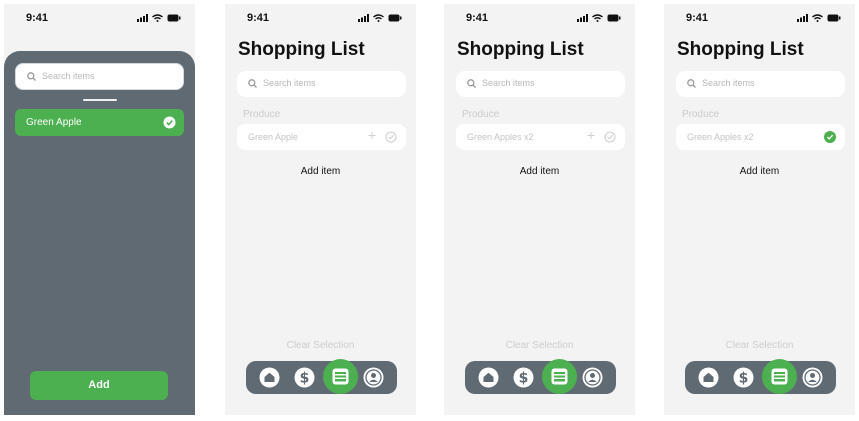  Describe the element at coordinates (273, 137) in the screenshot. I see `item-label: Green Apple` at that location.